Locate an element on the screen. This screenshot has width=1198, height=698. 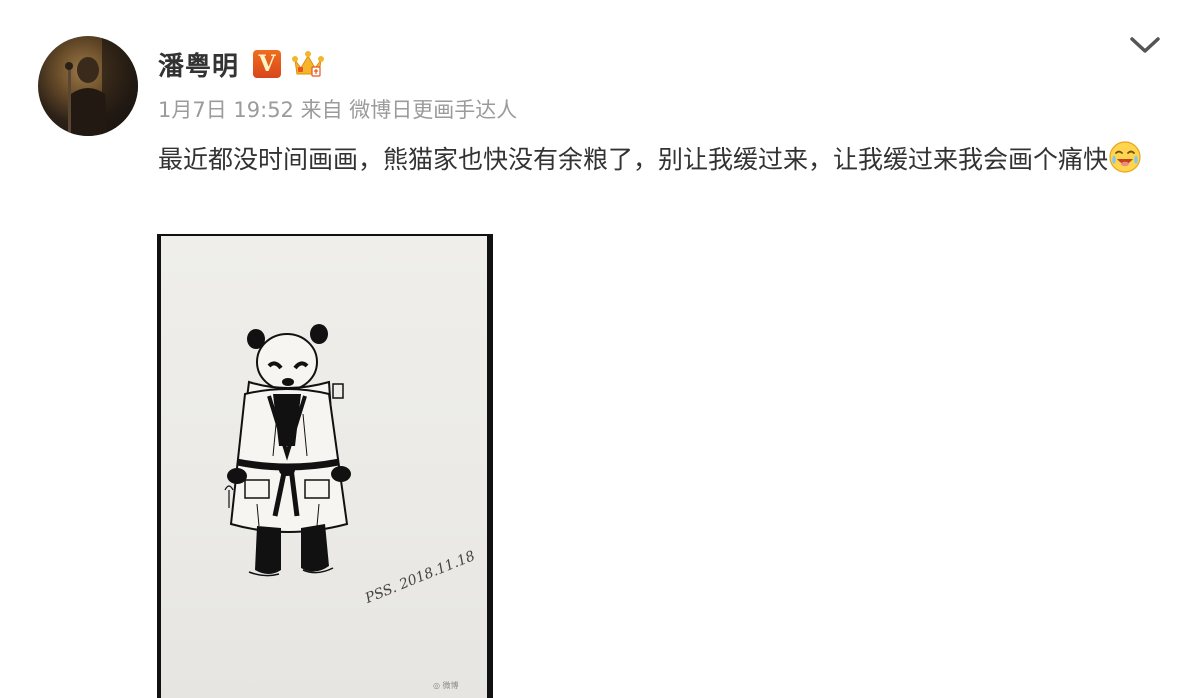
vip-crown-icon is located at coordinates (308, 64).